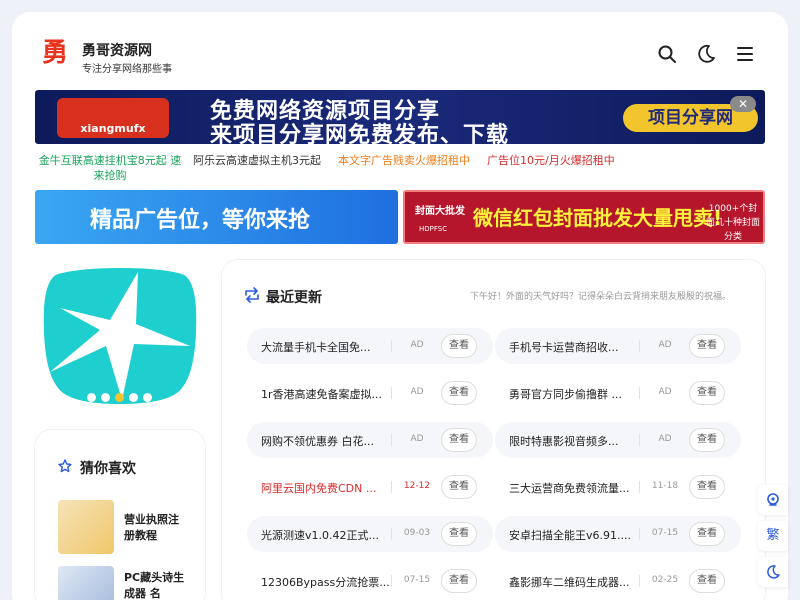  Describe the element at coordinates (667, 54) in the screenshot. I see `search-icon` at that location.